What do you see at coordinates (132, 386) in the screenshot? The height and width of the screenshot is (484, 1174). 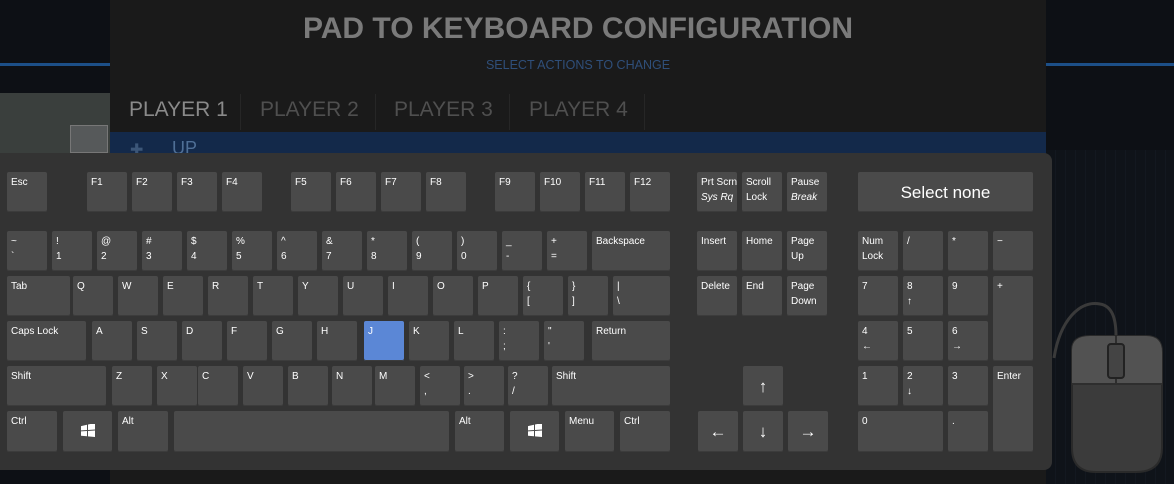 I see `key-z: Z` at bounding box center [132, 386].